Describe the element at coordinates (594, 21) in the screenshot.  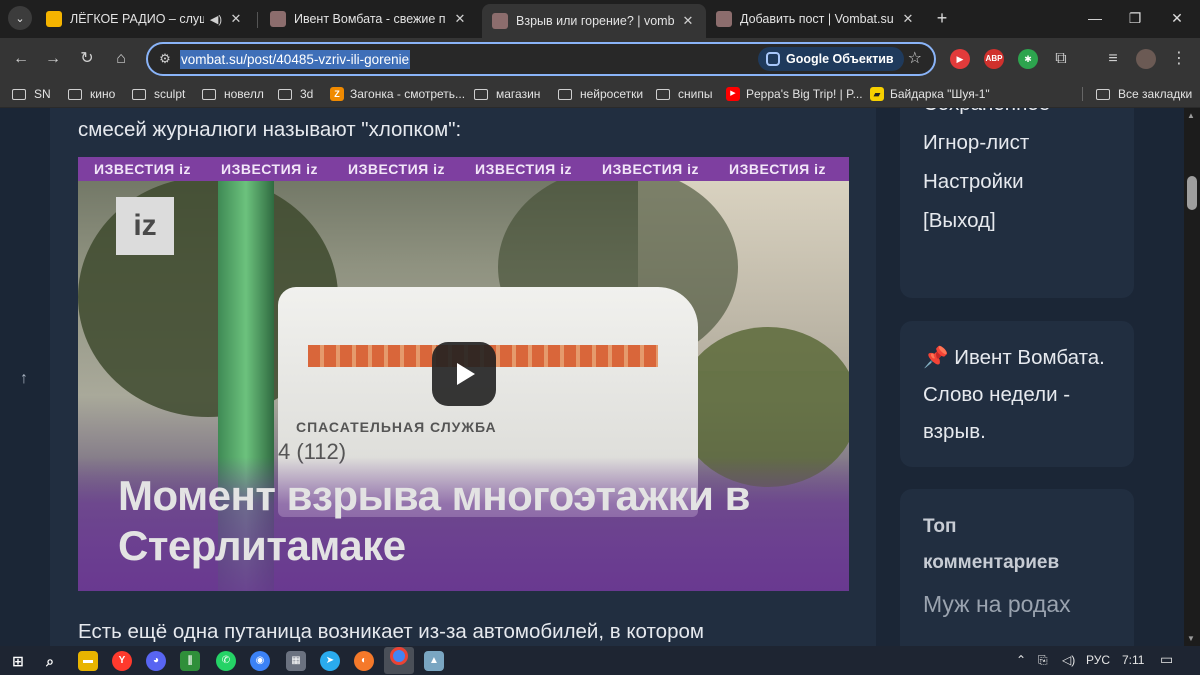
I see `tab-current-post: Взрыв или горение? | vombat.su ✕` at that location.